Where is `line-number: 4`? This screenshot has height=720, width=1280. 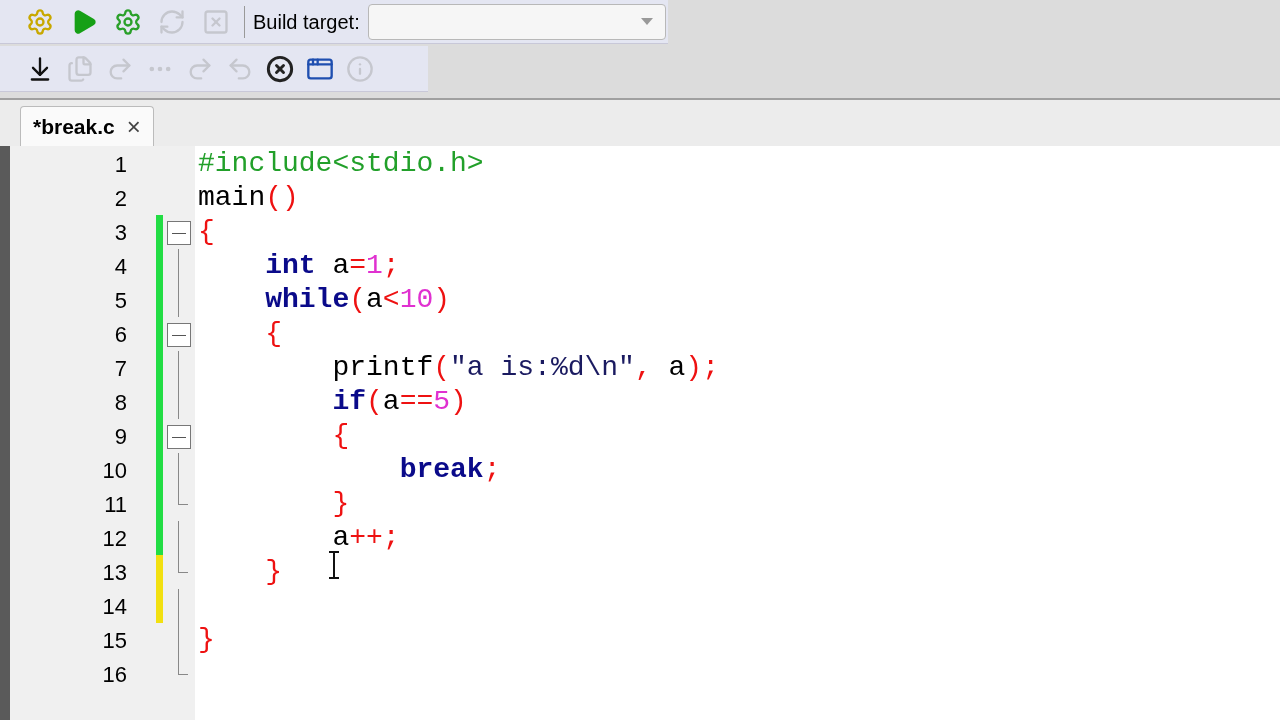
line-number: 4 is located at coordinates (120, 266).